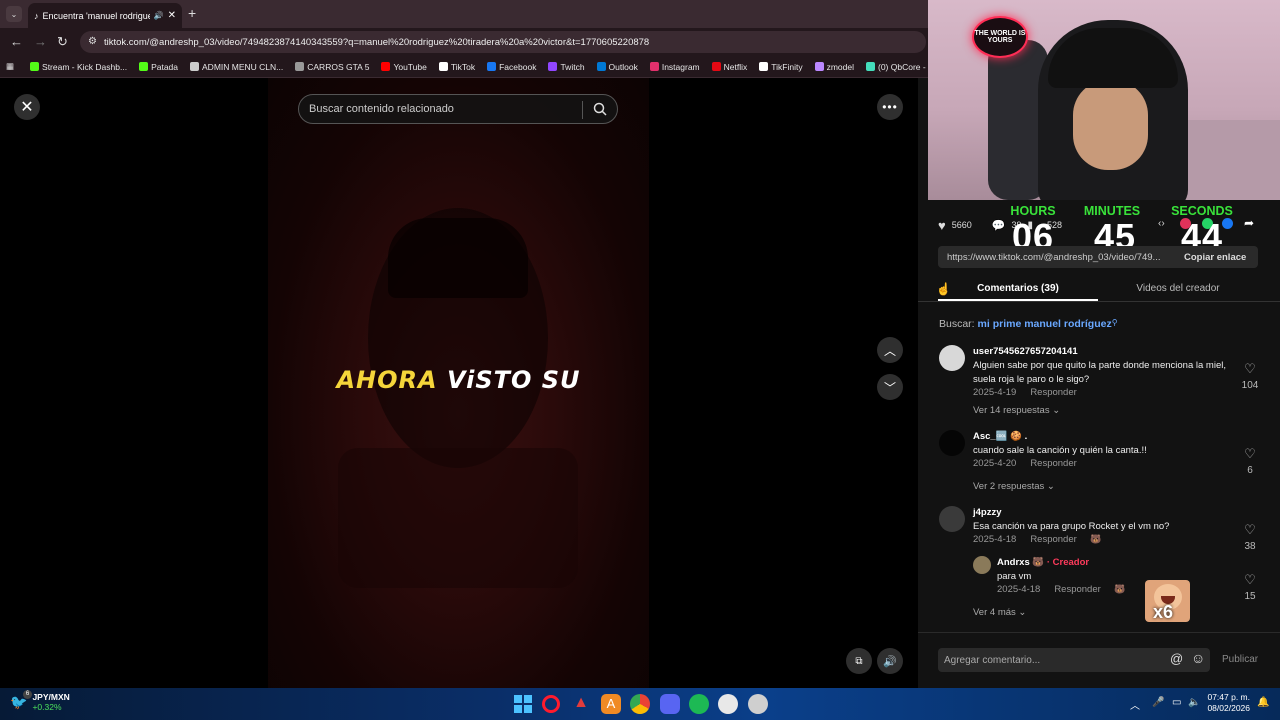 This screenshot has width=1280, height=720. What do you see at coordinates (1016, 410) in the screenshot?
I see `view-replies-button: Ver 14 respuestas ⌄` at bounding box center [1016, 410].